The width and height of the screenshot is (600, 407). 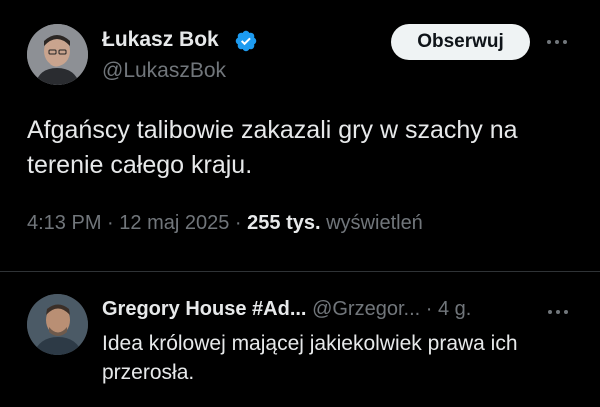 What do you see at coordinates (300, 271) in the screenshot?
I see `divider` at bounding box center [300, 271].